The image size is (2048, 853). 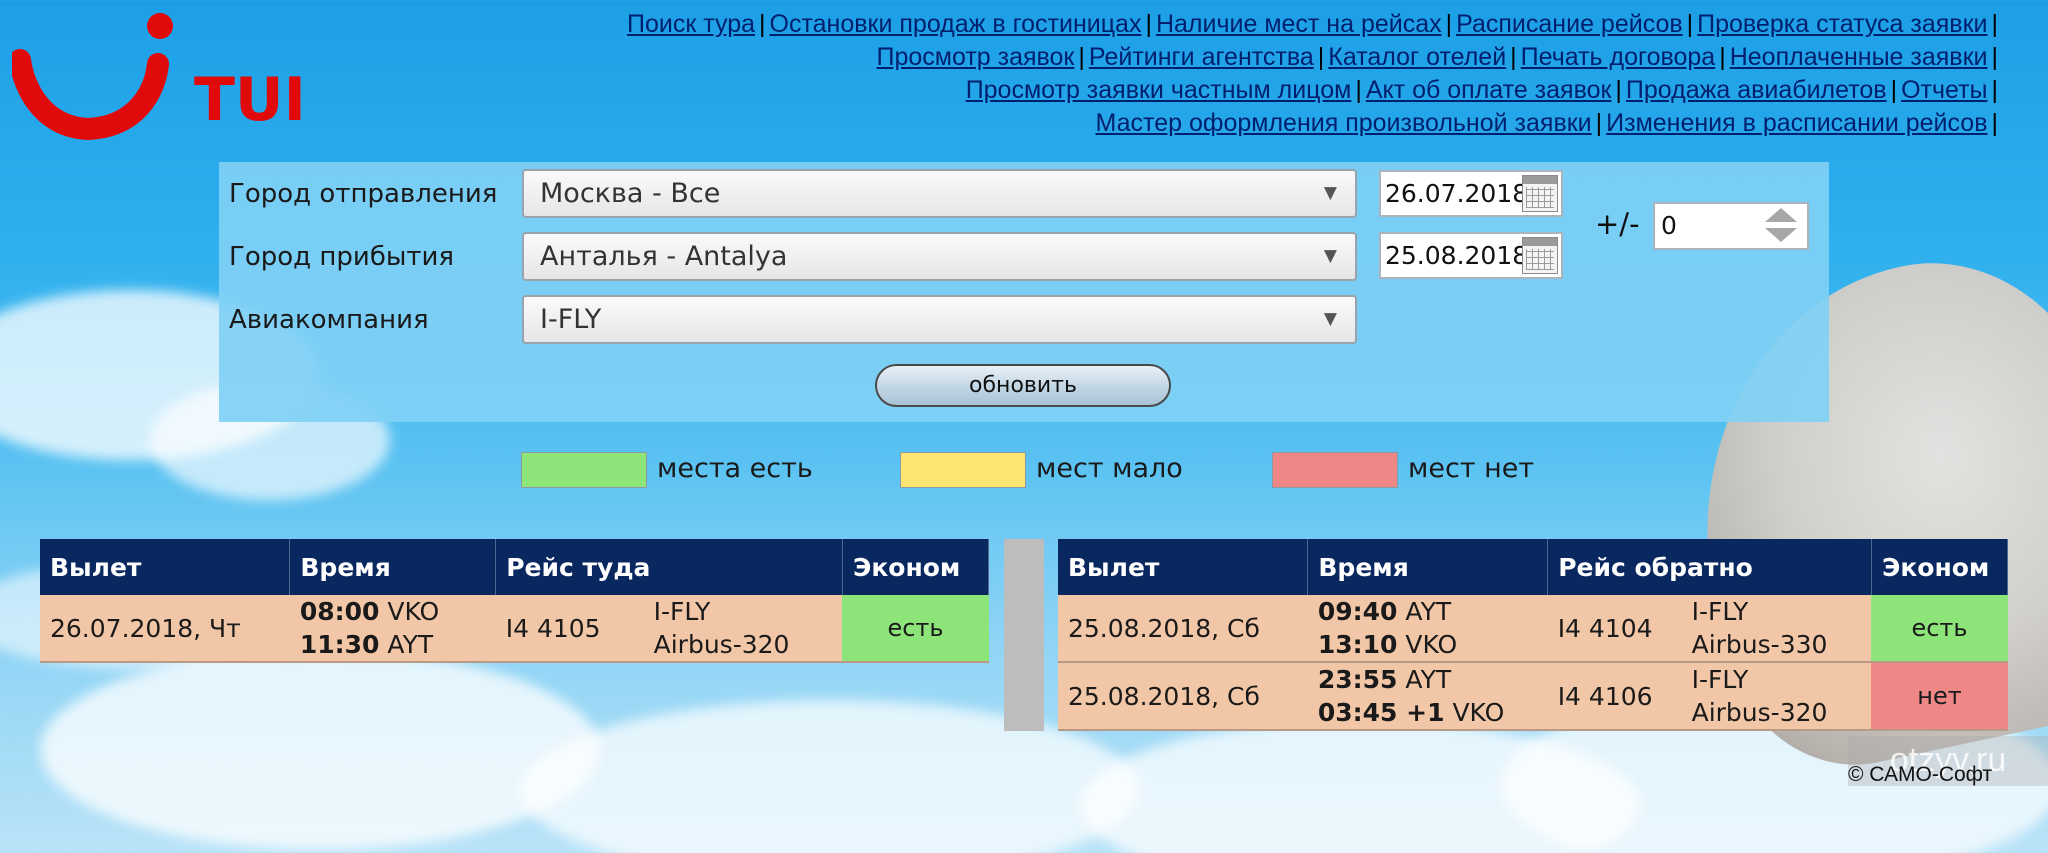 What do you see at coordinates (1109, 468) in the screenshot?
I see `legend-label: мест мало` at bounding box center [1109, 468].